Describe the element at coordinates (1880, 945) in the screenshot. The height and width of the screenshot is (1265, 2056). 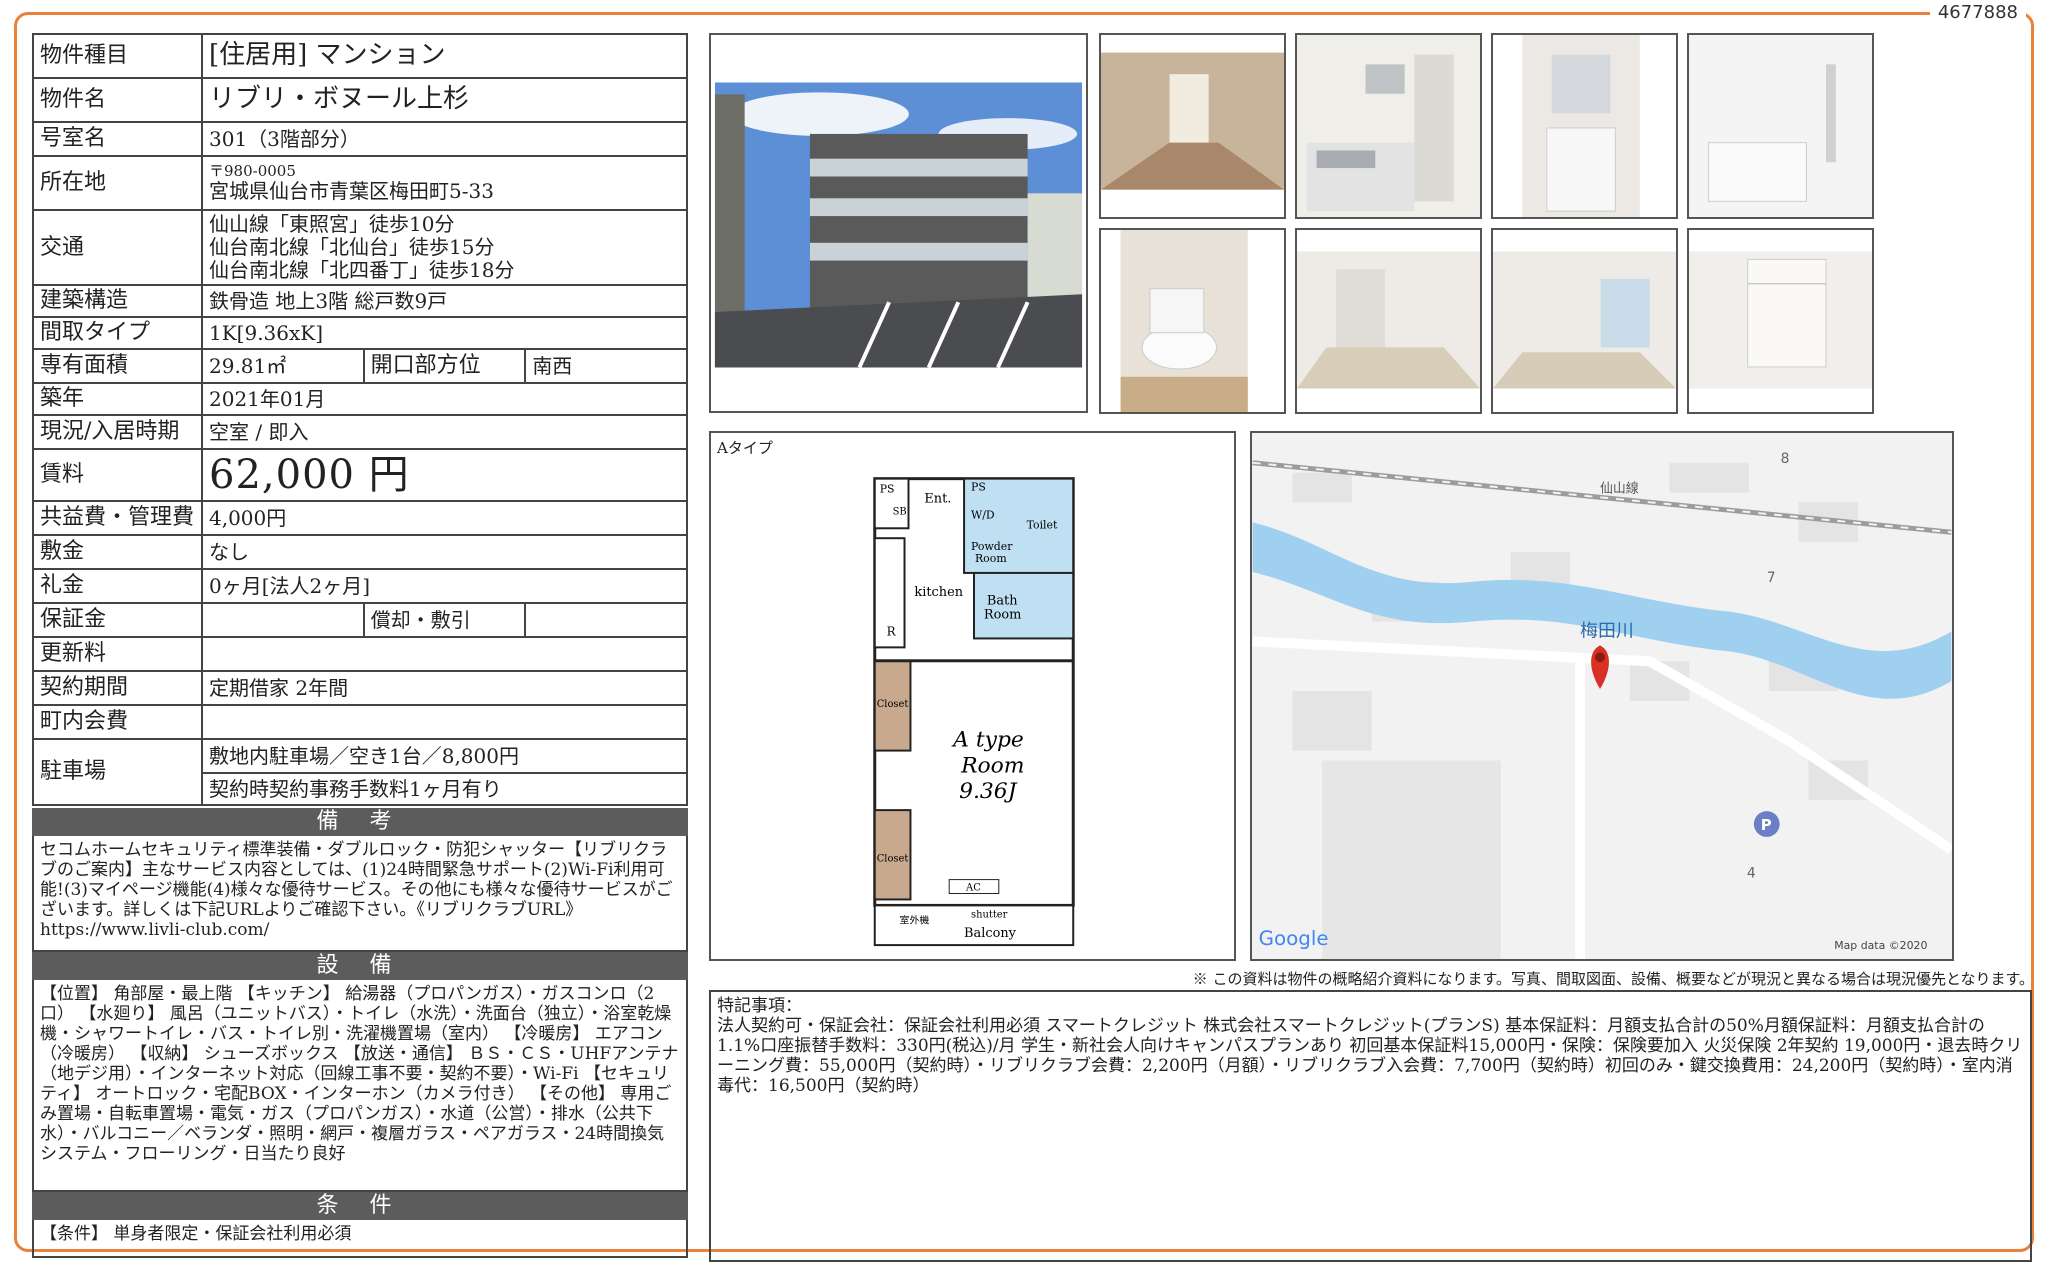
I see `map-data-credit: Map data ©2020` at that location.